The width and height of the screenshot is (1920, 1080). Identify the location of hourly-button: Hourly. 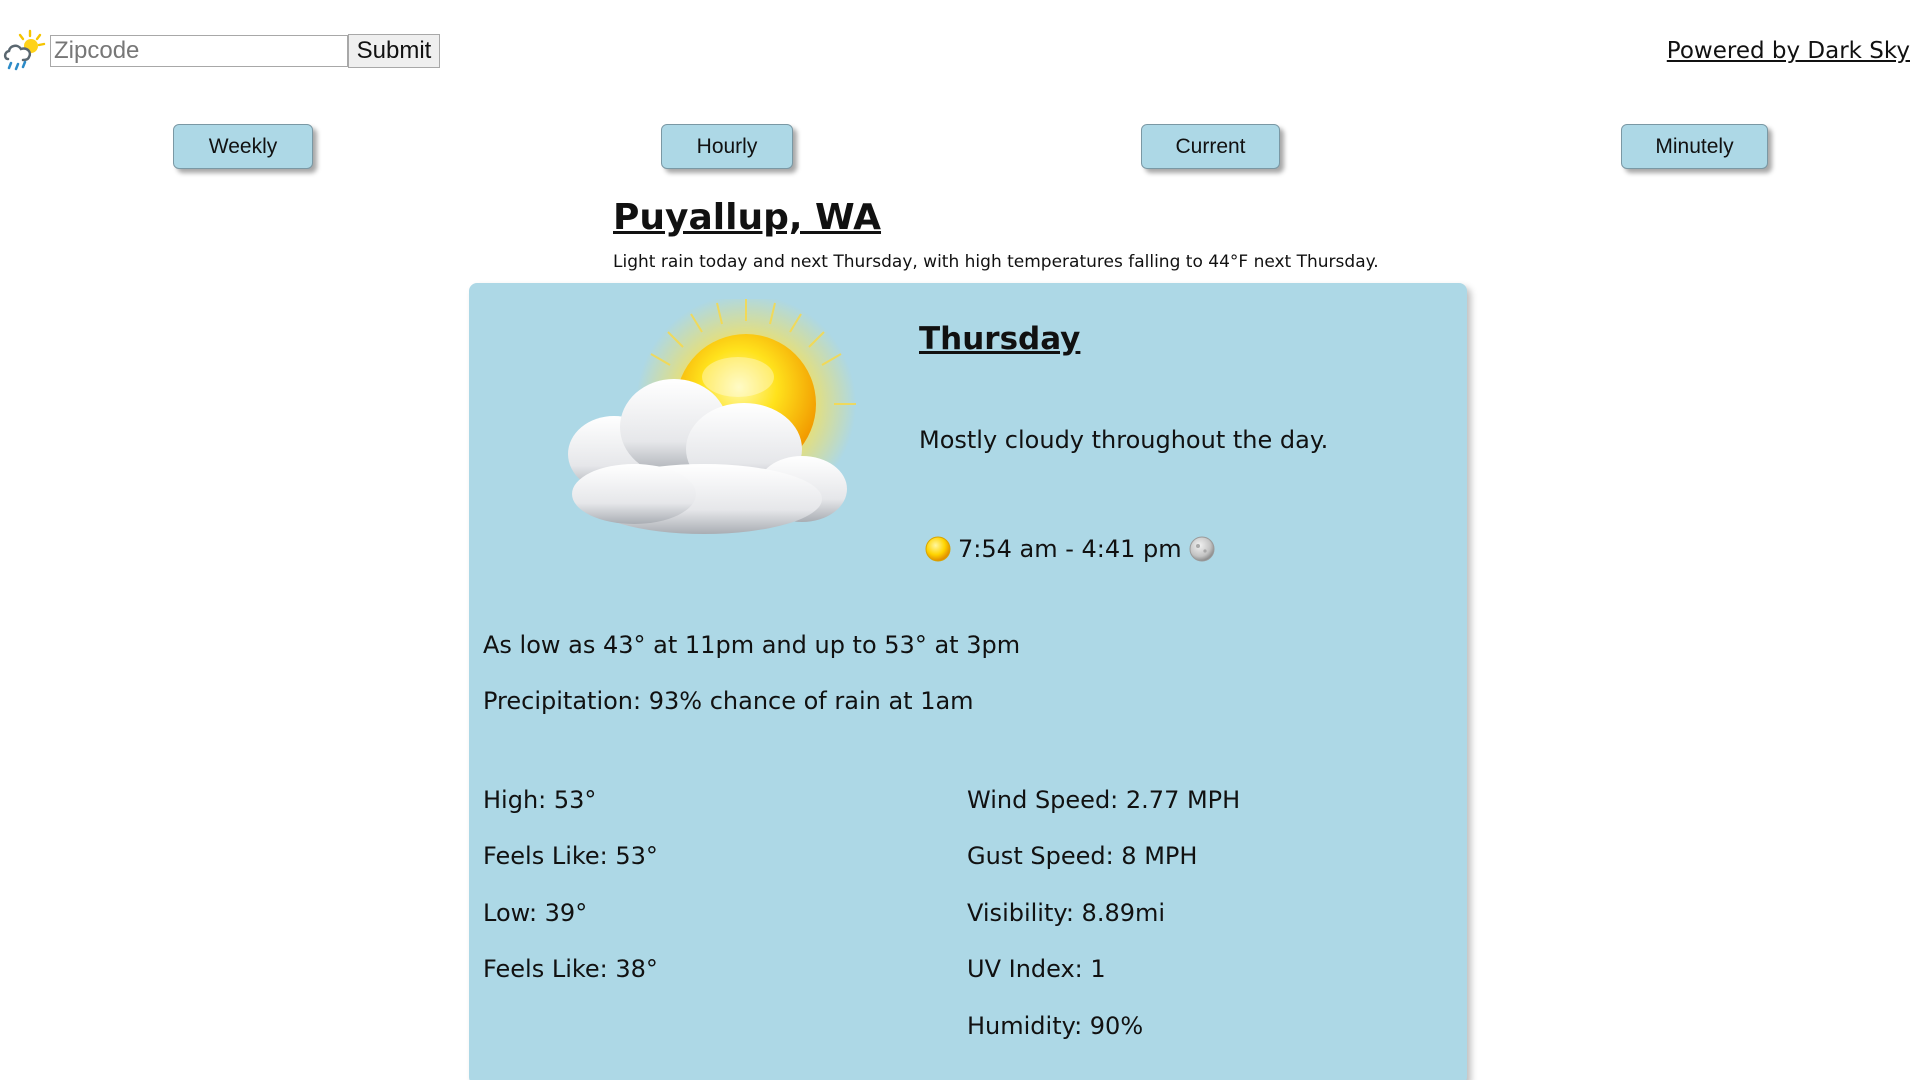
(727, 146).